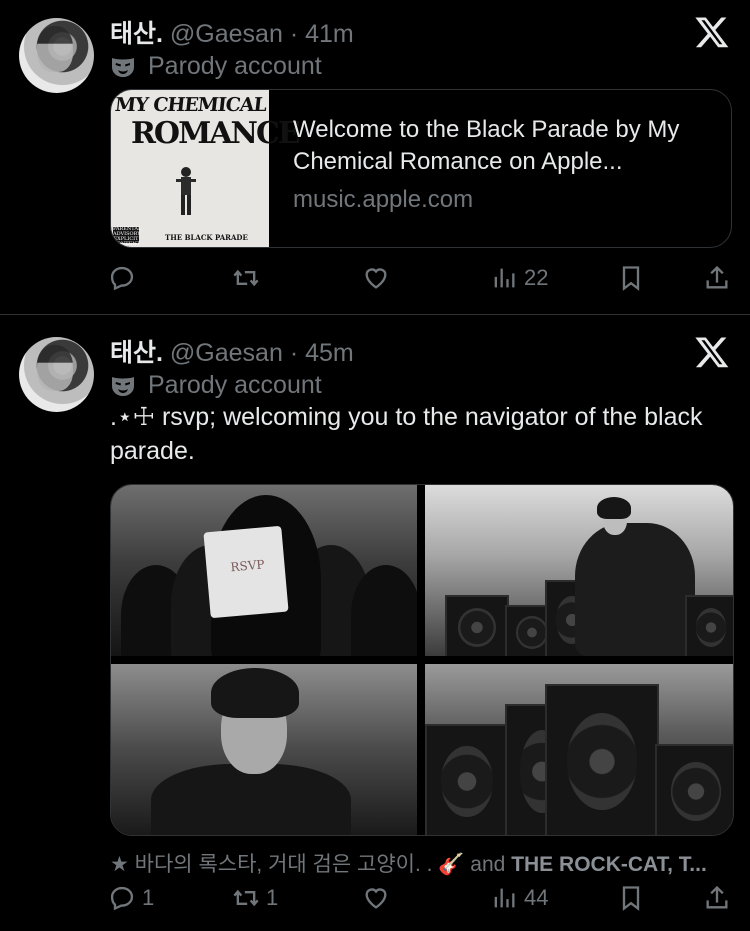 The image size is (750, 931). I want to click on album-title-bottom: ROMANCE, so click(216, 133).